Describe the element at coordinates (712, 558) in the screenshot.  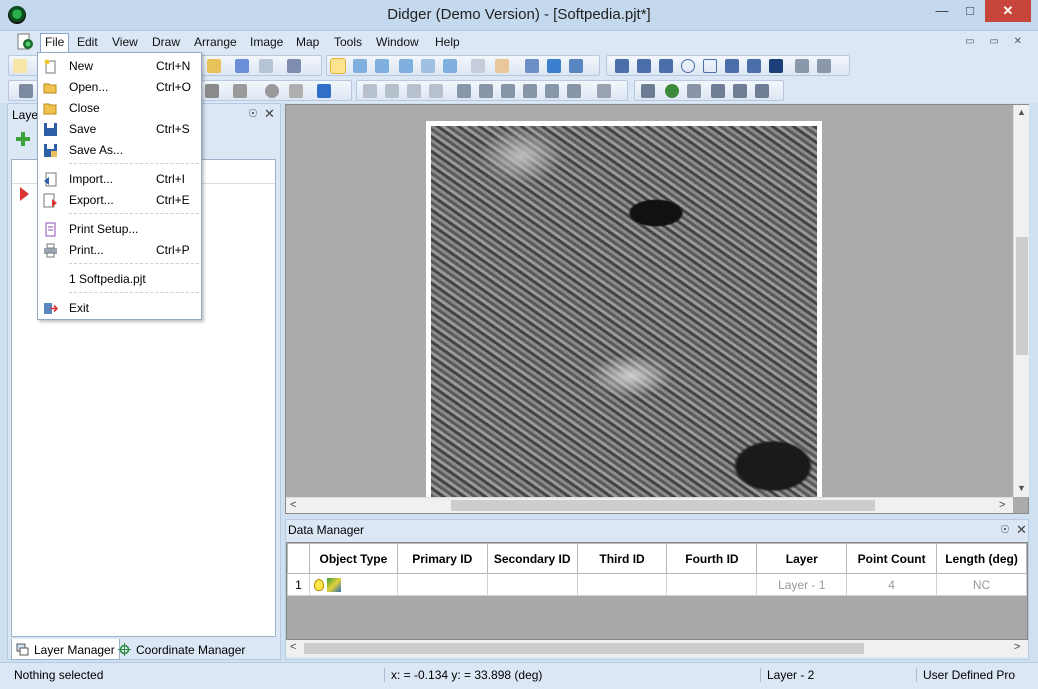
I see `column-header: Fourth ID` at that location.